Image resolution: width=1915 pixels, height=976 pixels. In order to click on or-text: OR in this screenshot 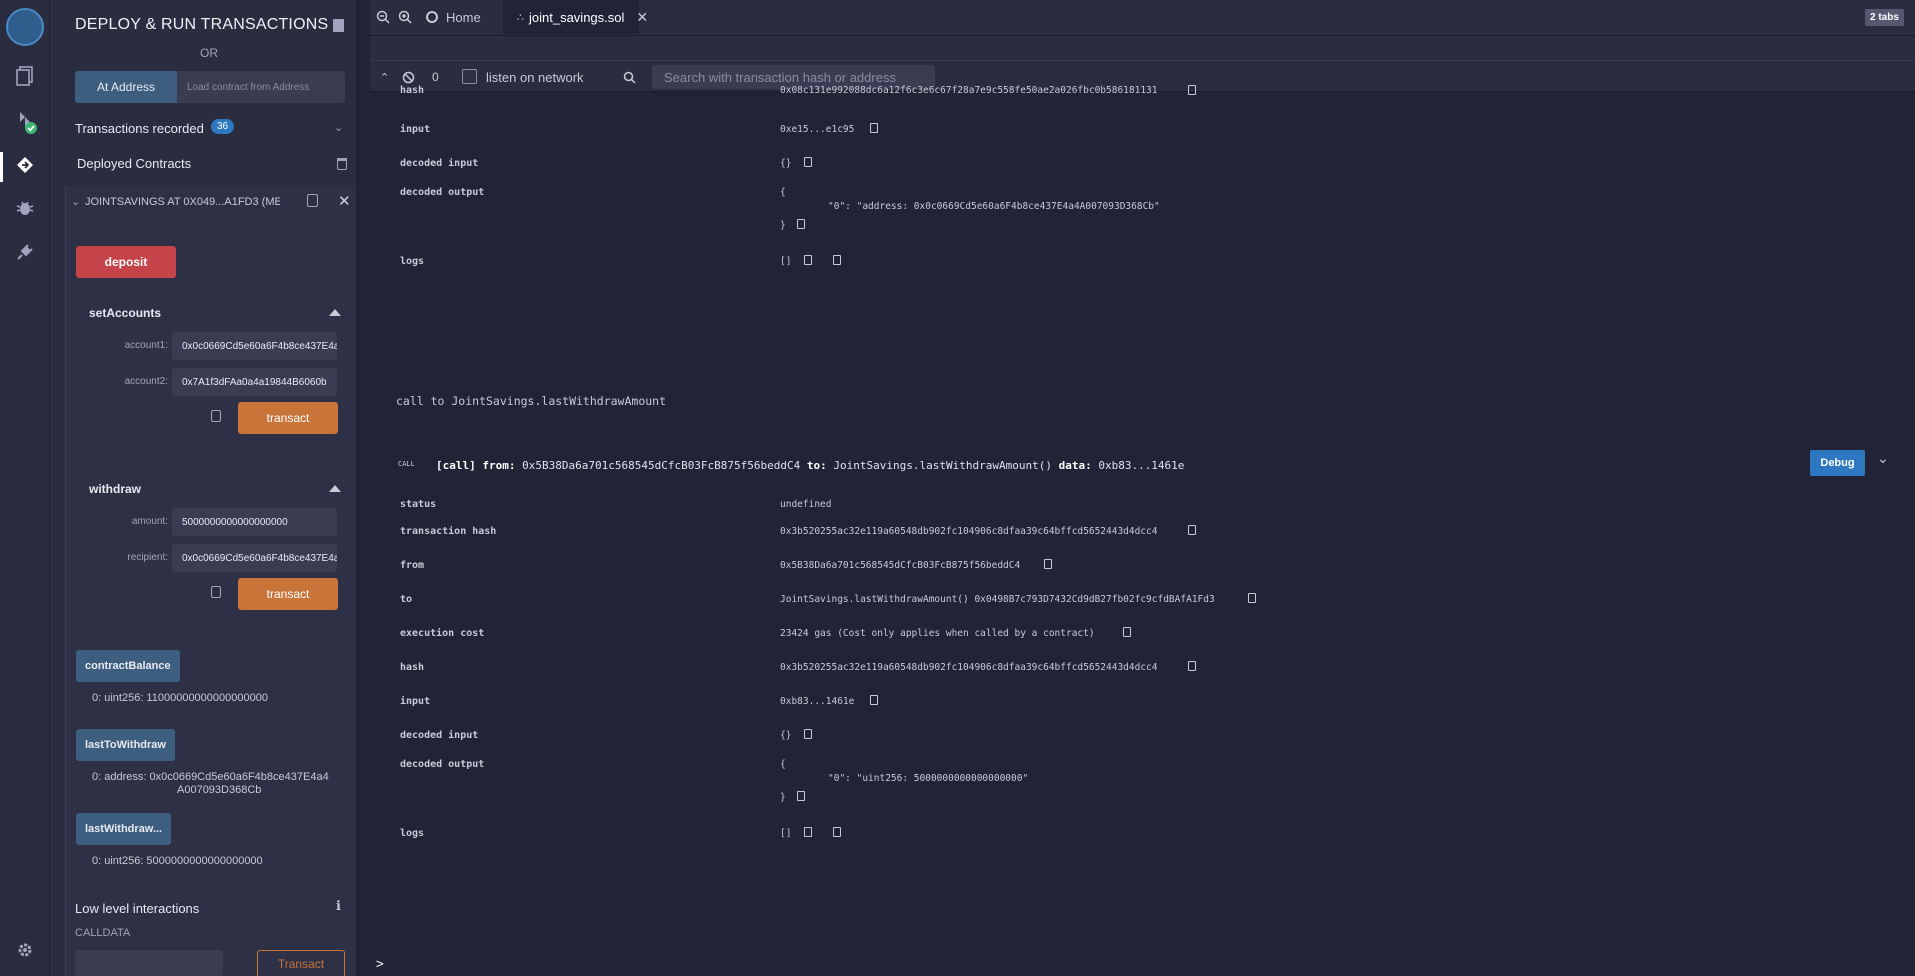, I will do `click(209, 53)`.